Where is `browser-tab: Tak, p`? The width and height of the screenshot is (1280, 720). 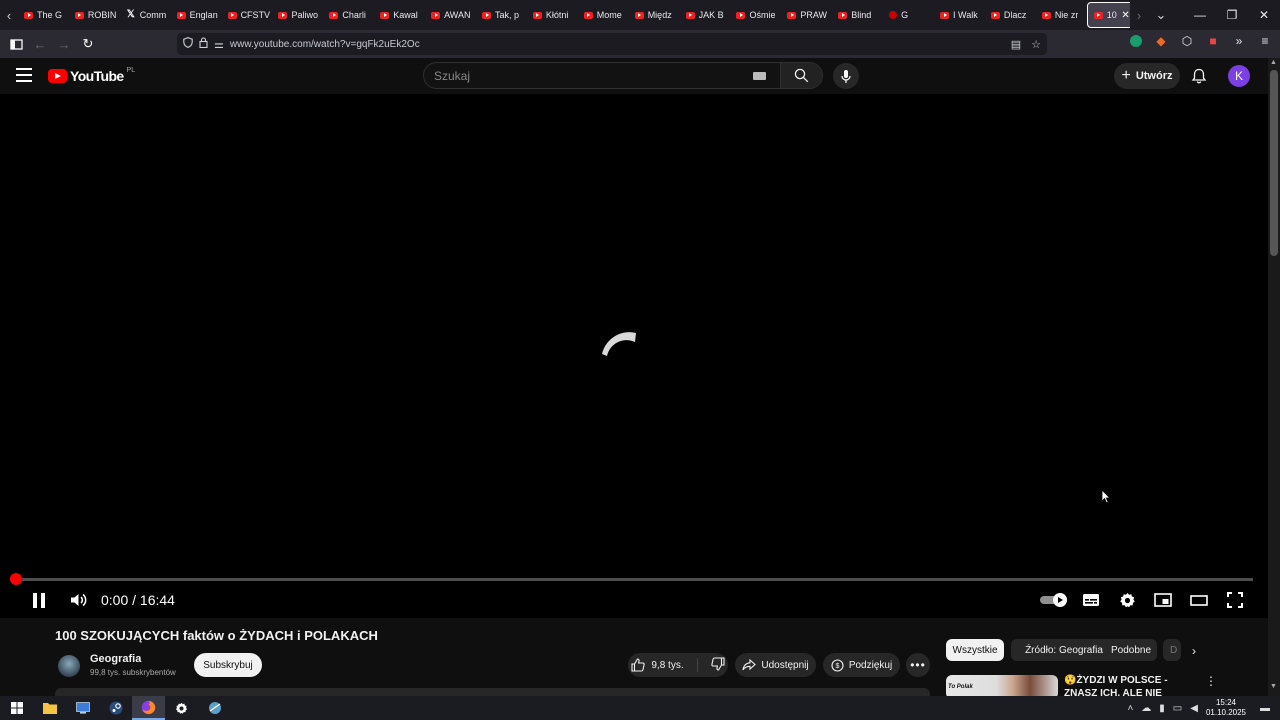
browser-tab: Tak, p is located at coordinates (501, 15).